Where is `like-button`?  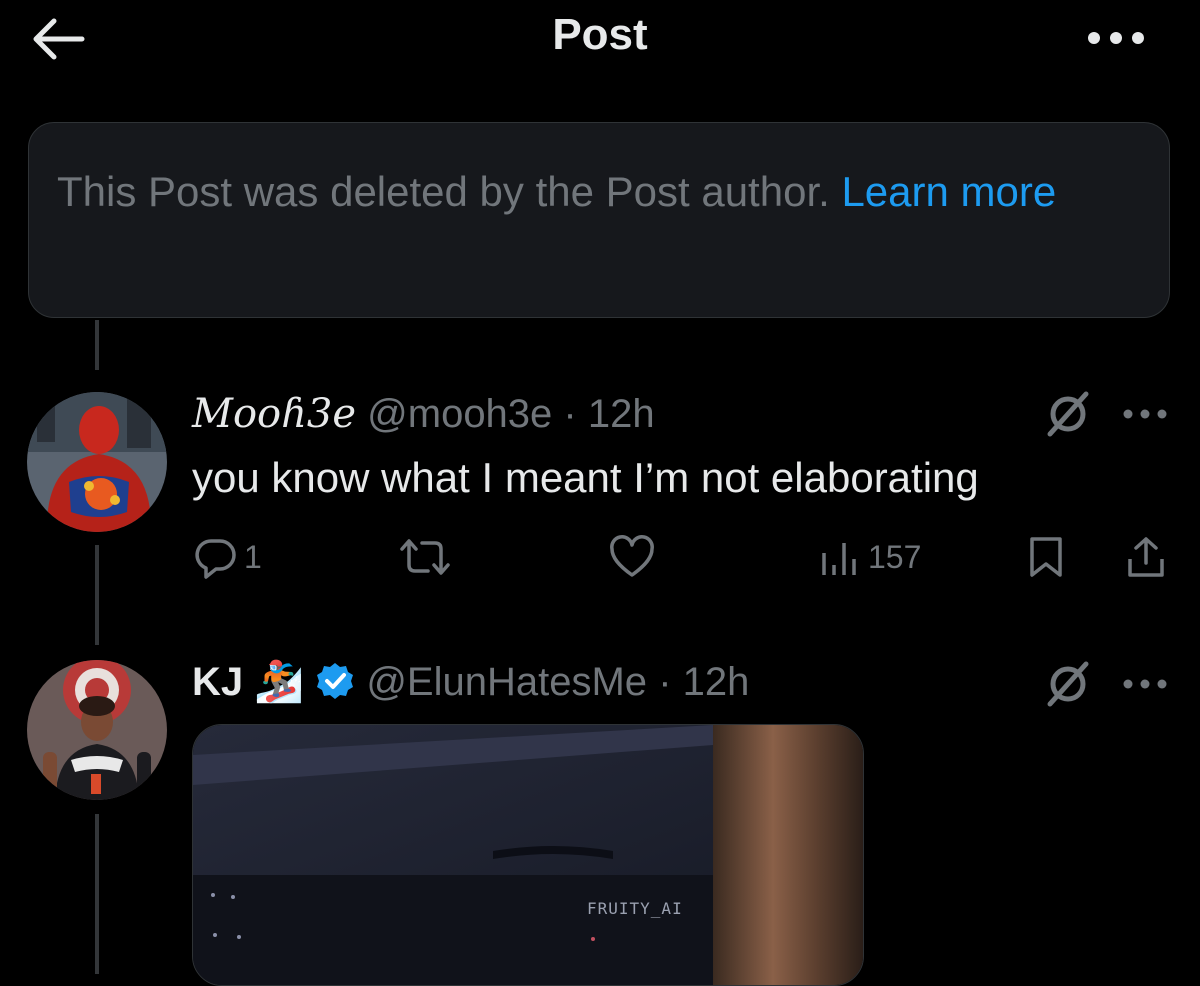
like-button is located at coordinates (632, 557).